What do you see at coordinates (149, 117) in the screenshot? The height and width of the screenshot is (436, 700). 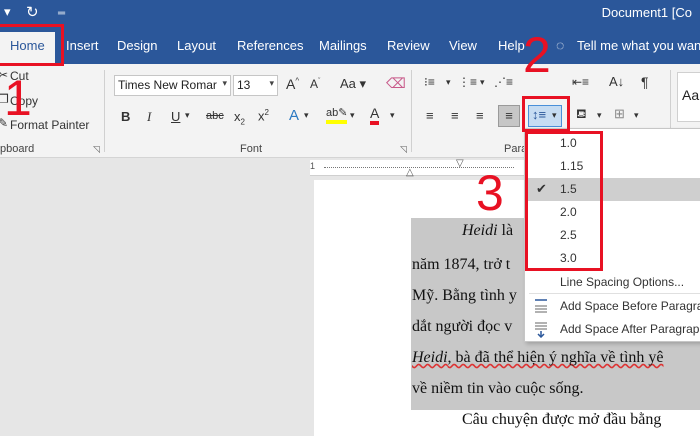 I see `italic-icon: I` at bounding box center [149, 117].